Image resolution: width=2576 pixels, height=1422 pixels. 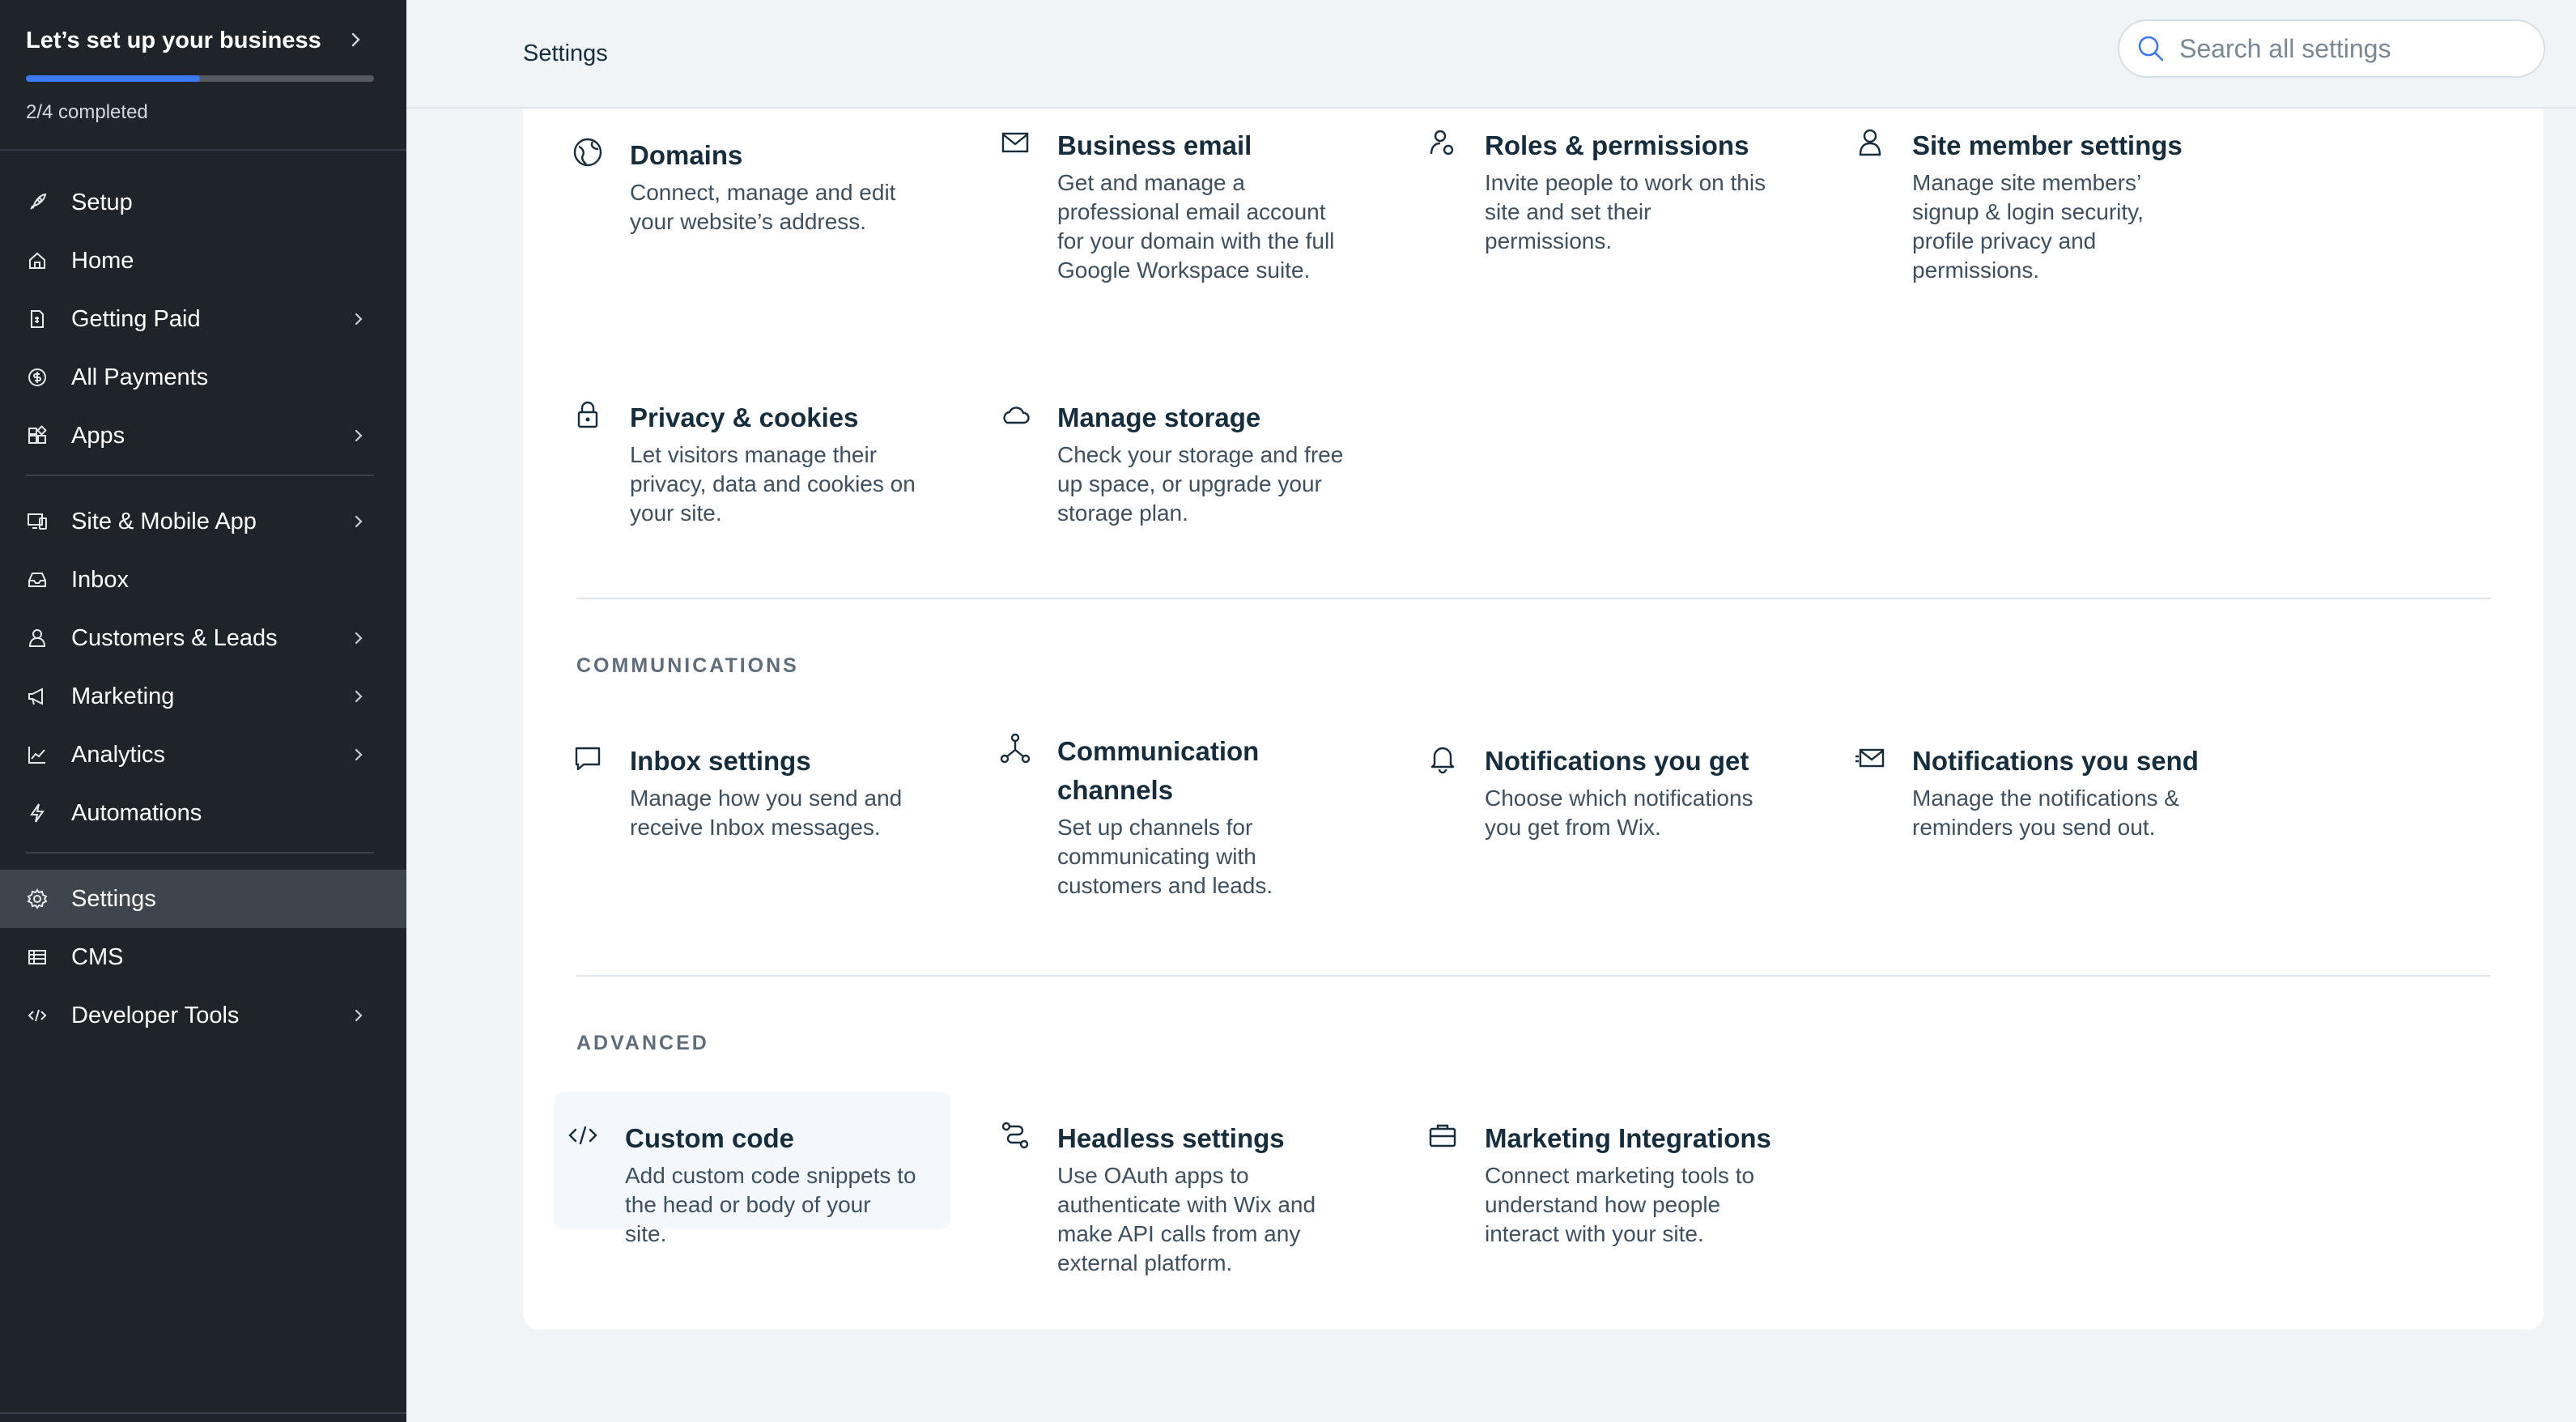 I want to click on section-title-communications: COMMUNICATIONS, so click(x=687, y=665).